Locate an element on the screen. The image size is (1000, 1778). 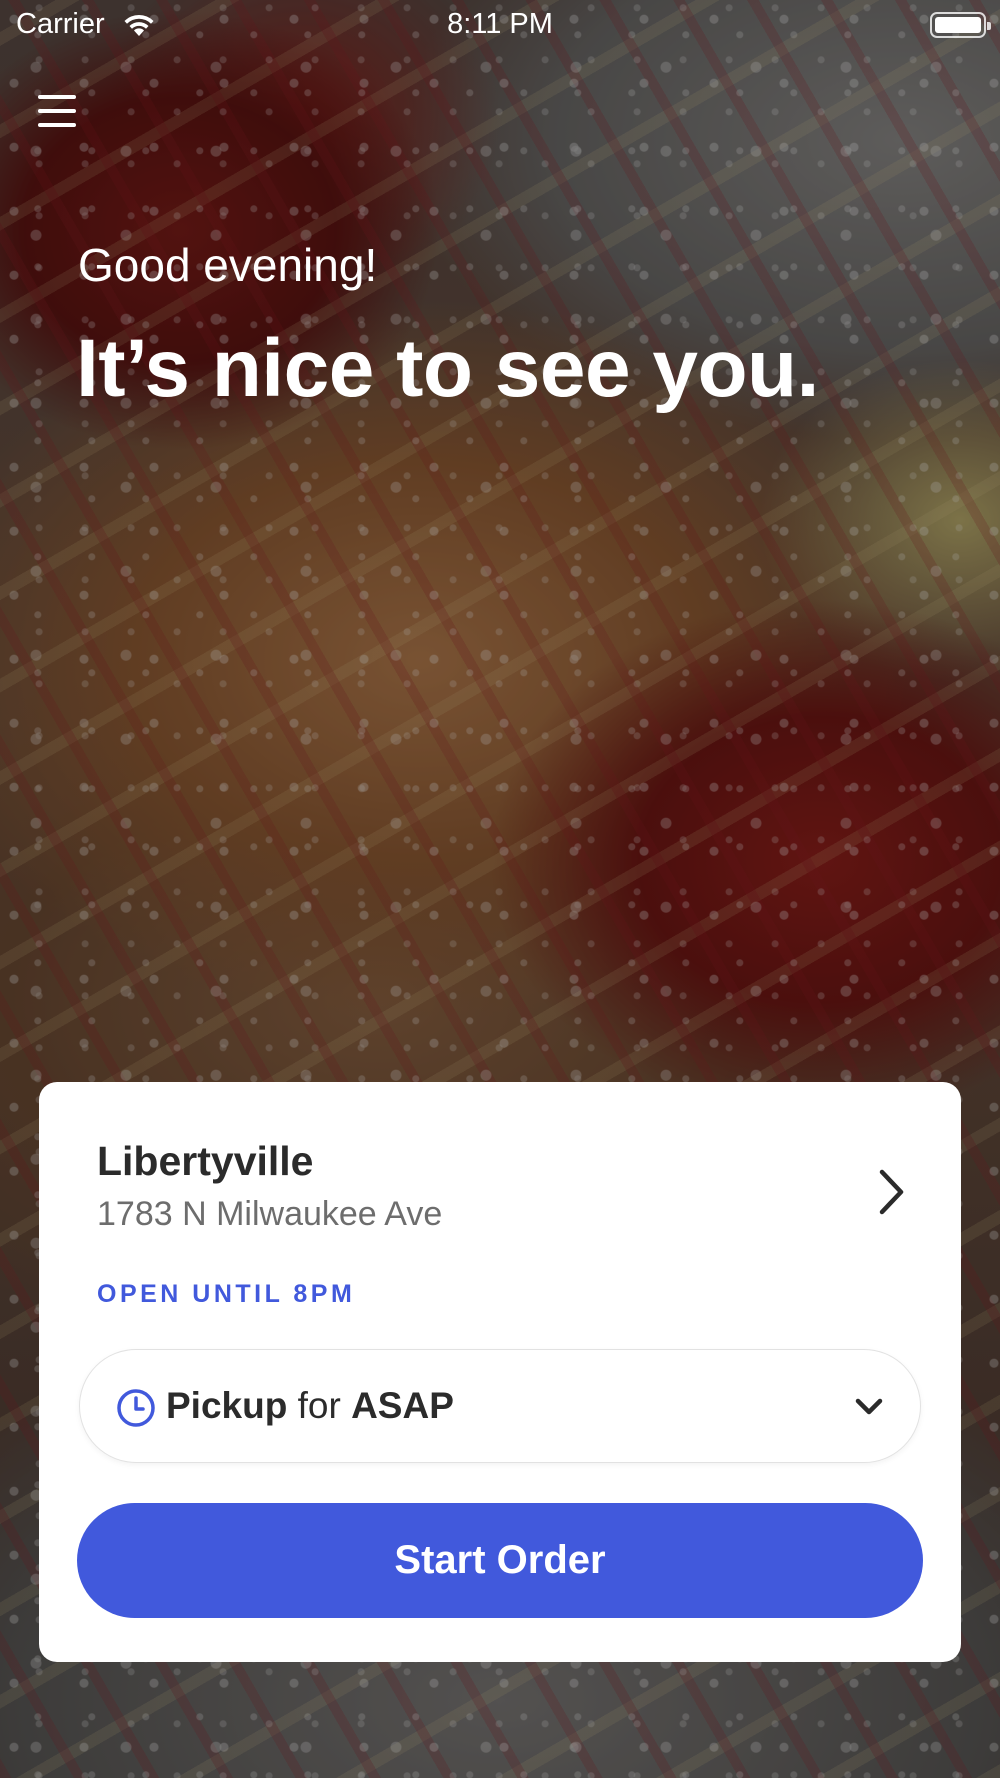
pickup-summary: Pickup for ASAP is located at coordinates (310, 1406).